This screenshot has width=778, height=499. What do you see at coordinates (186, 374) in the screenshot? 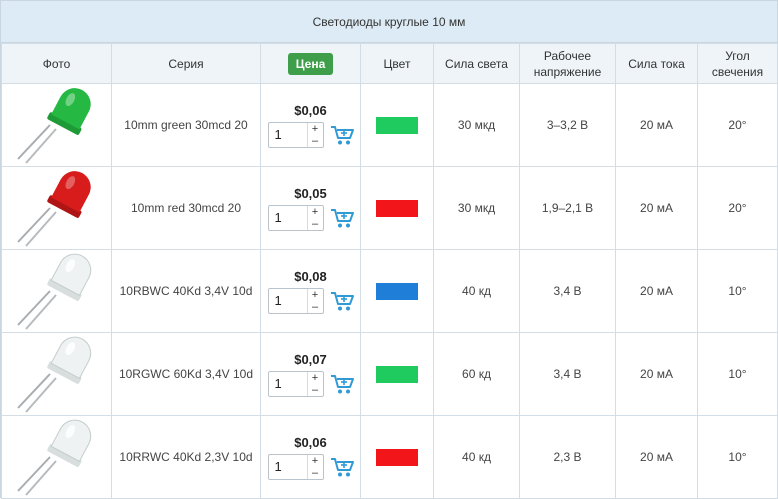
I see `series-cell: 10RGWC 60Kd 3,4V 10d` at bounding box center [186, 374].